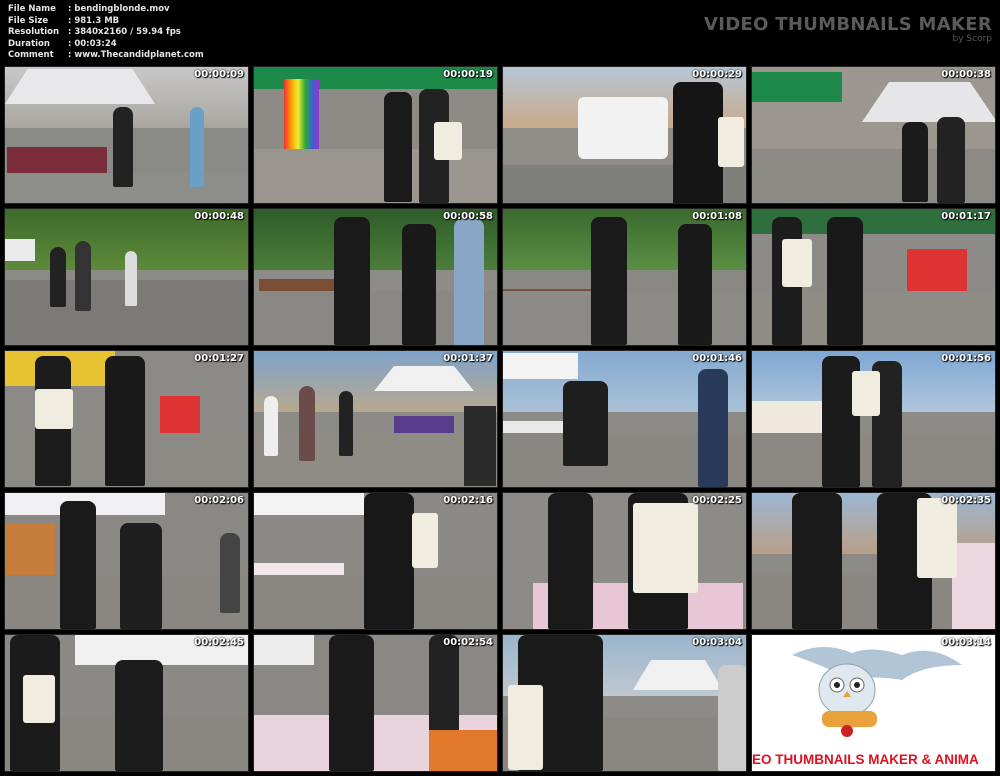 The width and height of the screenshot is (1000, 776). I want to click on thumbnail-frame: 00:00:19, so click(375, 135).